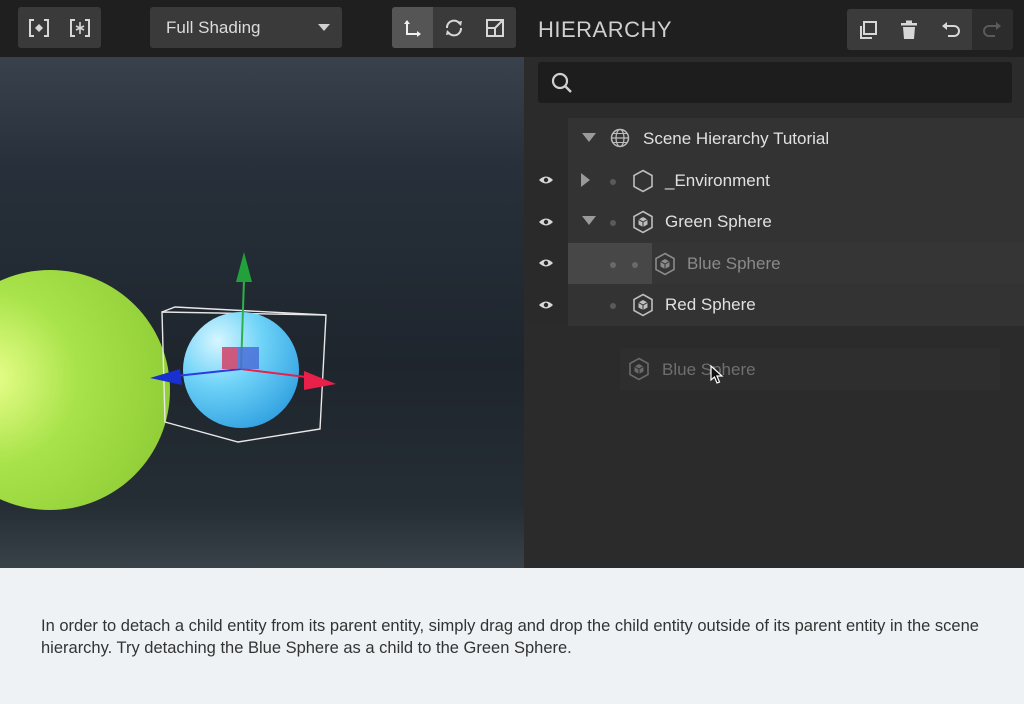 This screenshot has width=1024, height=704. I want to click on rotate-icon, so click(453, 27).